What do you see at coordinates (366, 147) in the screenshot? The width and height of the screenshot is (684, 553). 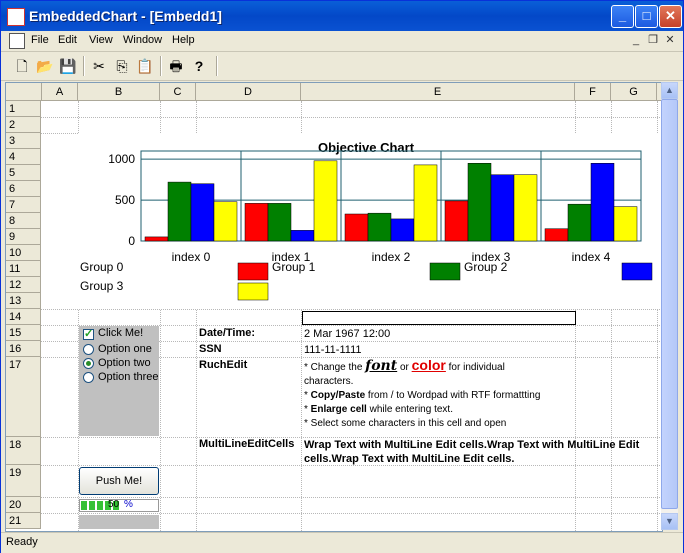 I see `chart-title: Objective Chart` at bounding box center [366, 147].